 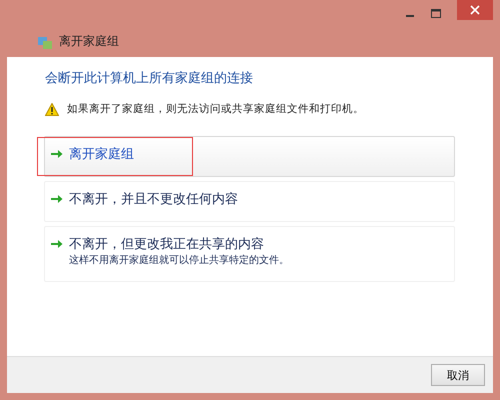 I want to click on dialog-heading: 会断开此计算机上所有家庭组的连接, so click(x=149, y=78).